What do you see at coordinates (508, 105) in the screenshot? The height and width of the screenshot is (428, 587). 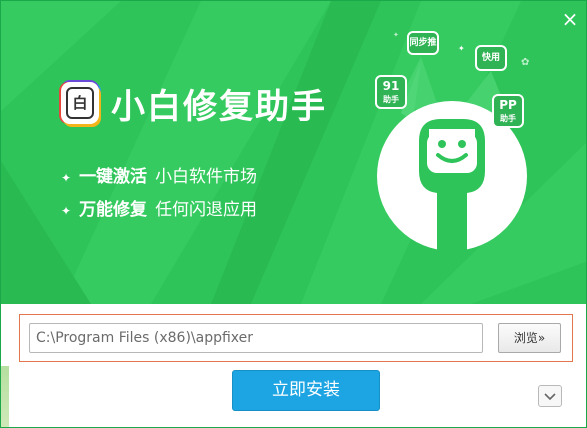 I see `pp-label: PP` at bounding box center [508, 105].